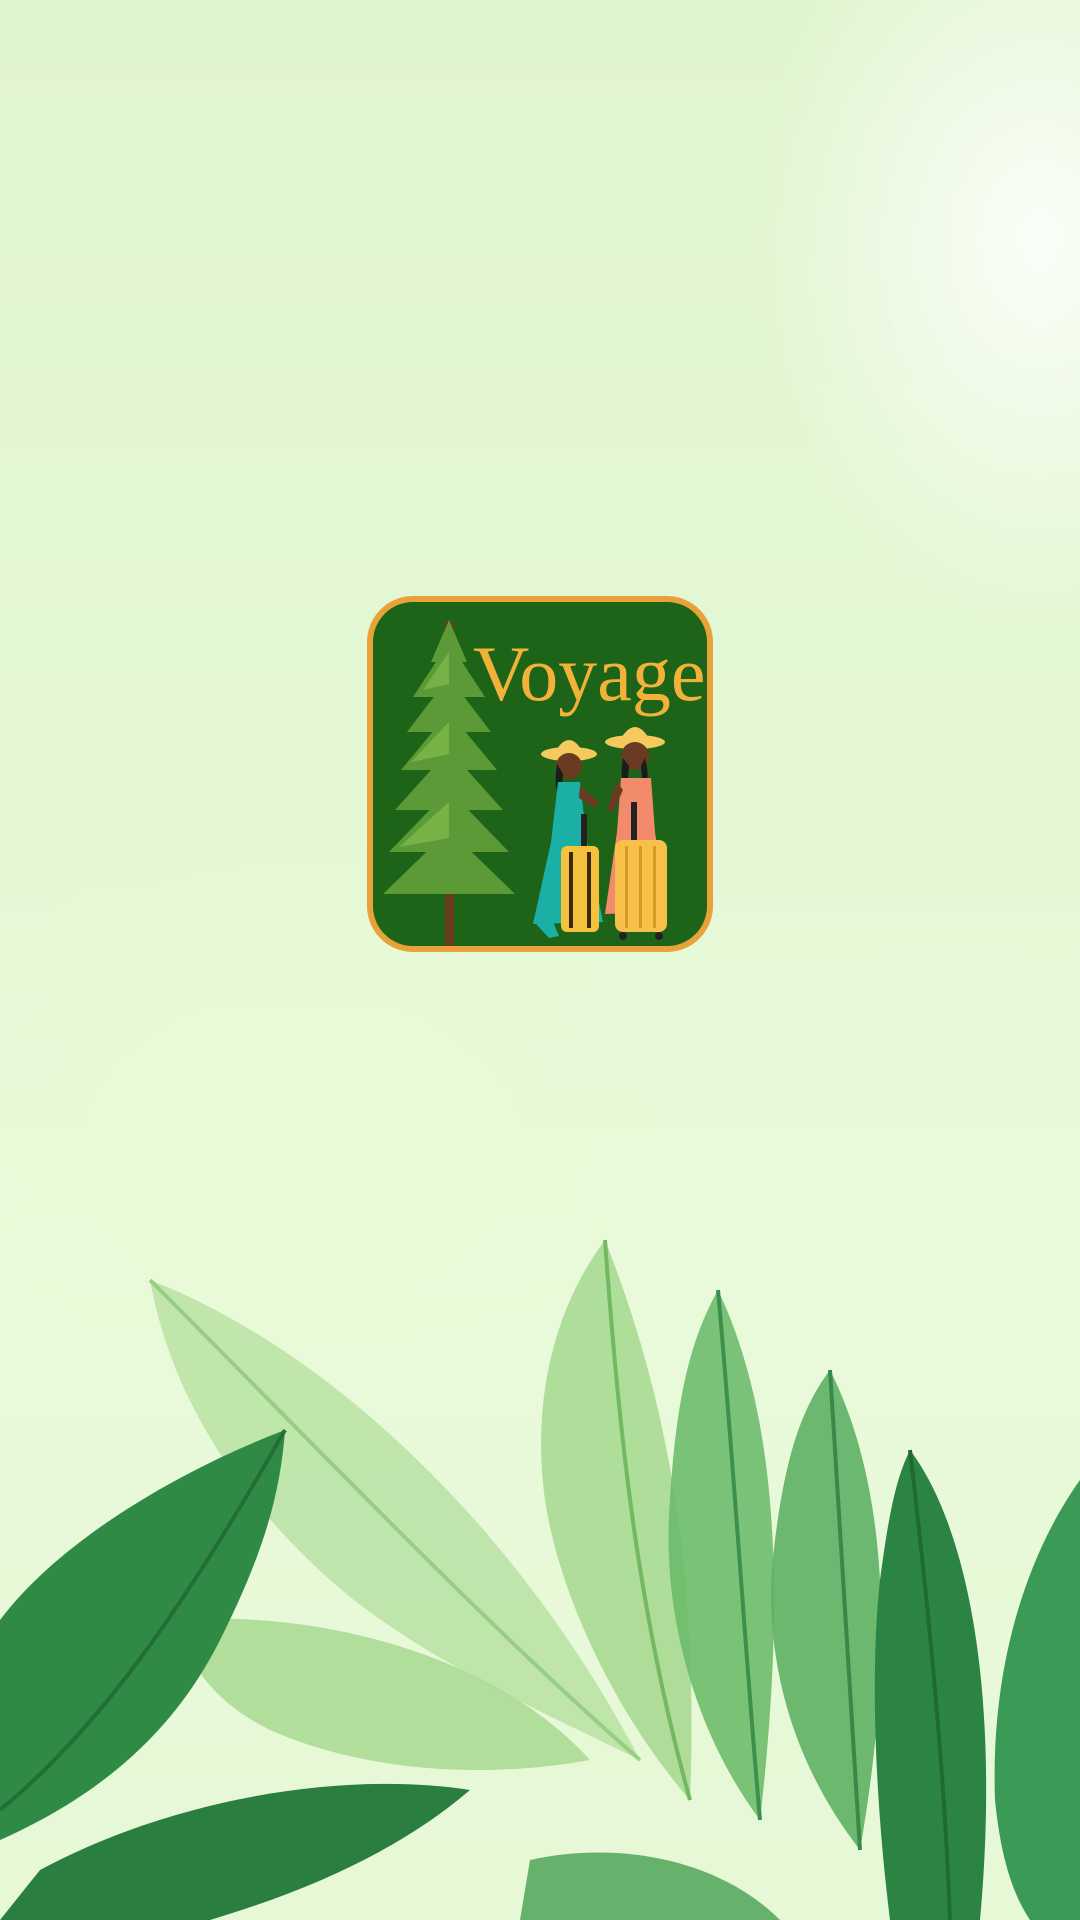 This screenshot has height=1920, width=1080. I want to click on leaf-dark-right, so click(930, 1685).